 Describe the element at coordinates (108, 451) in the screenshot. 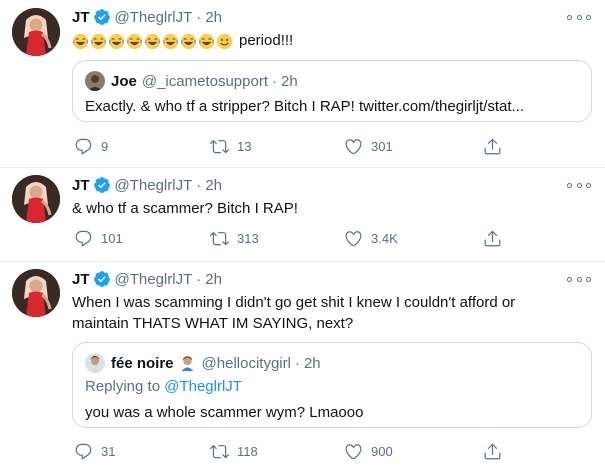

I see `reply-count: 31` at that location.